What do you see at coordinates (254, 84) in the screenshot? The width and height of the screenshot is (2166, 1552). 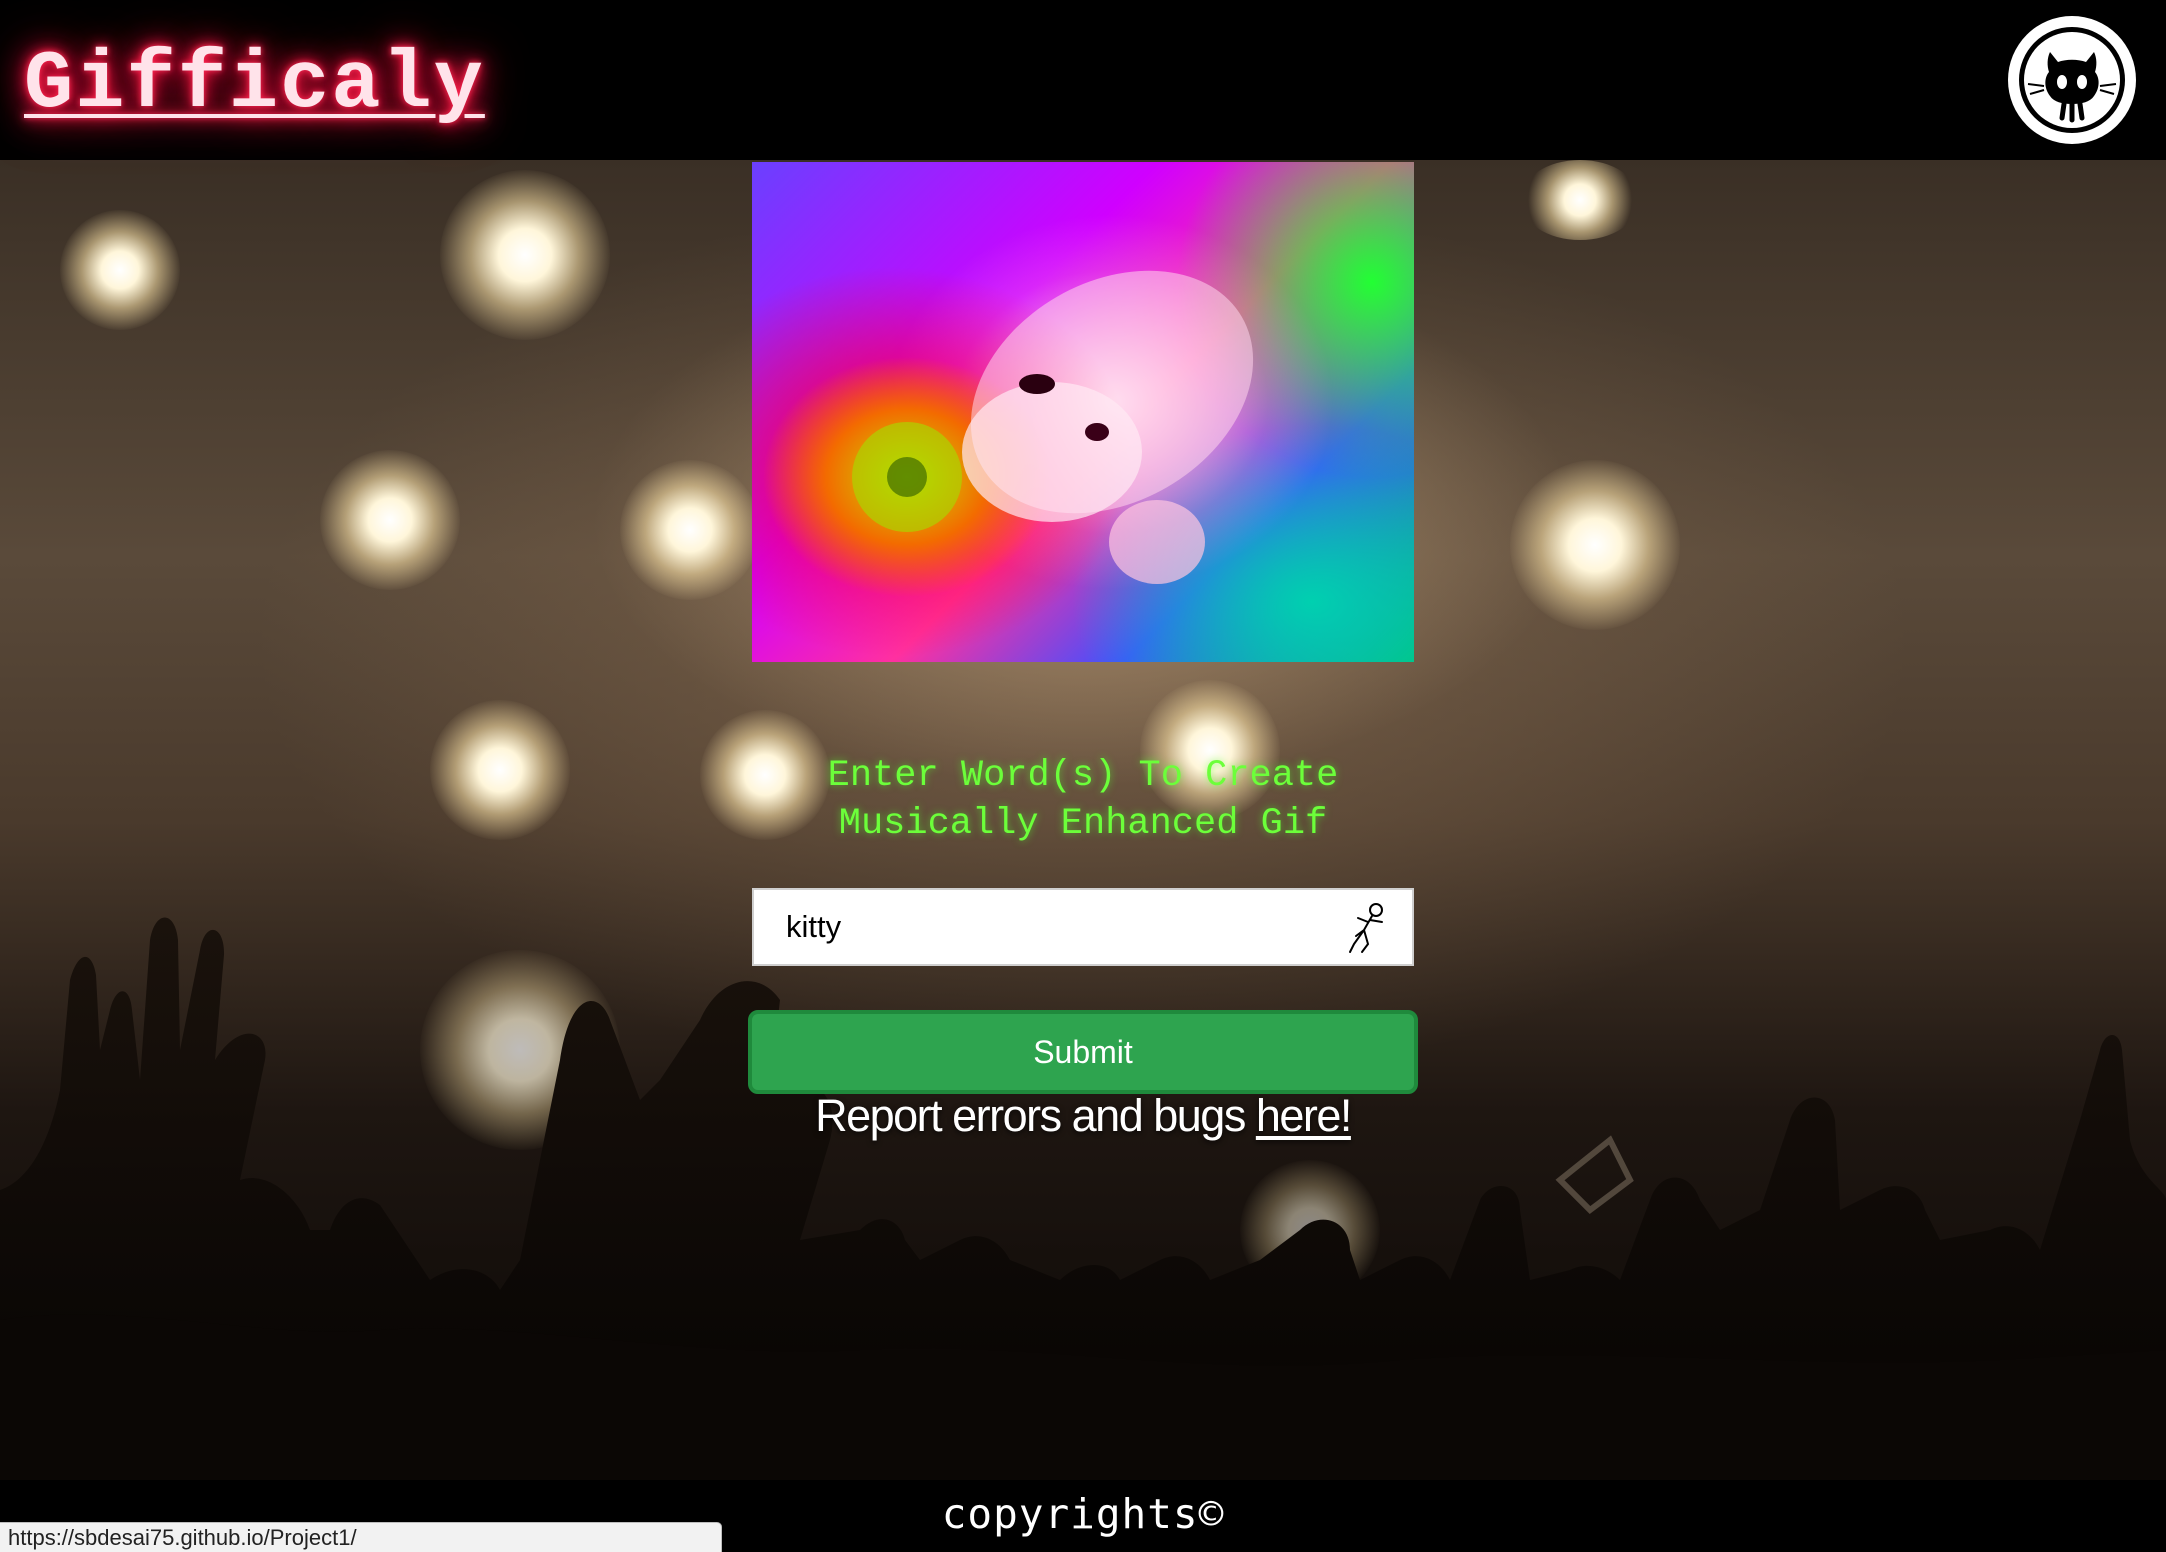 I see `site-logo: Gifficaly` at bounding box center [254, 84].